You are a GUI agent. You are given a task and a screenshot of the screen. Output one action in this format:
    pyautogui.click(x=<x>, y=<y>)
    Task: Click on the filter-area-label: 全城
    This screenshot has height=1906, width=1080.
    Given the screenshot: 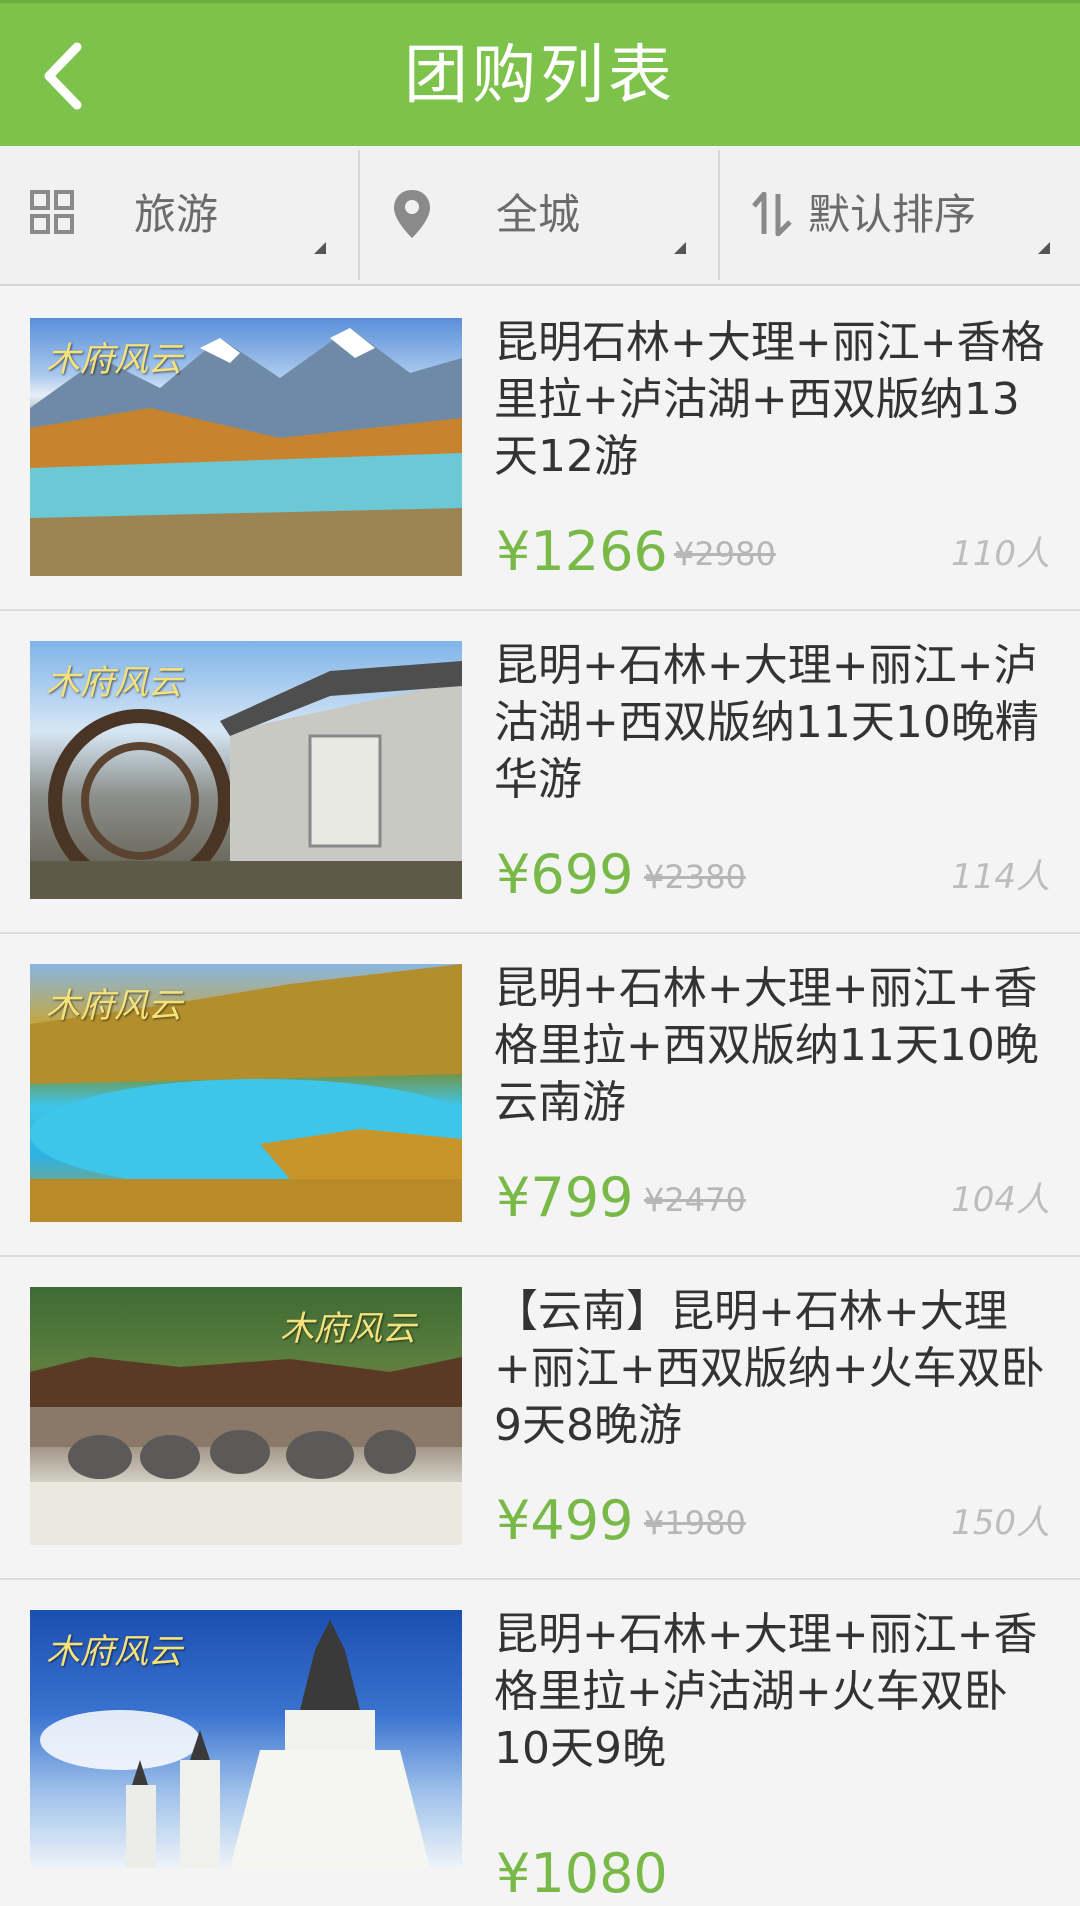 What is the action you would take?
    pyautogui.click(x=538, y=214)
    